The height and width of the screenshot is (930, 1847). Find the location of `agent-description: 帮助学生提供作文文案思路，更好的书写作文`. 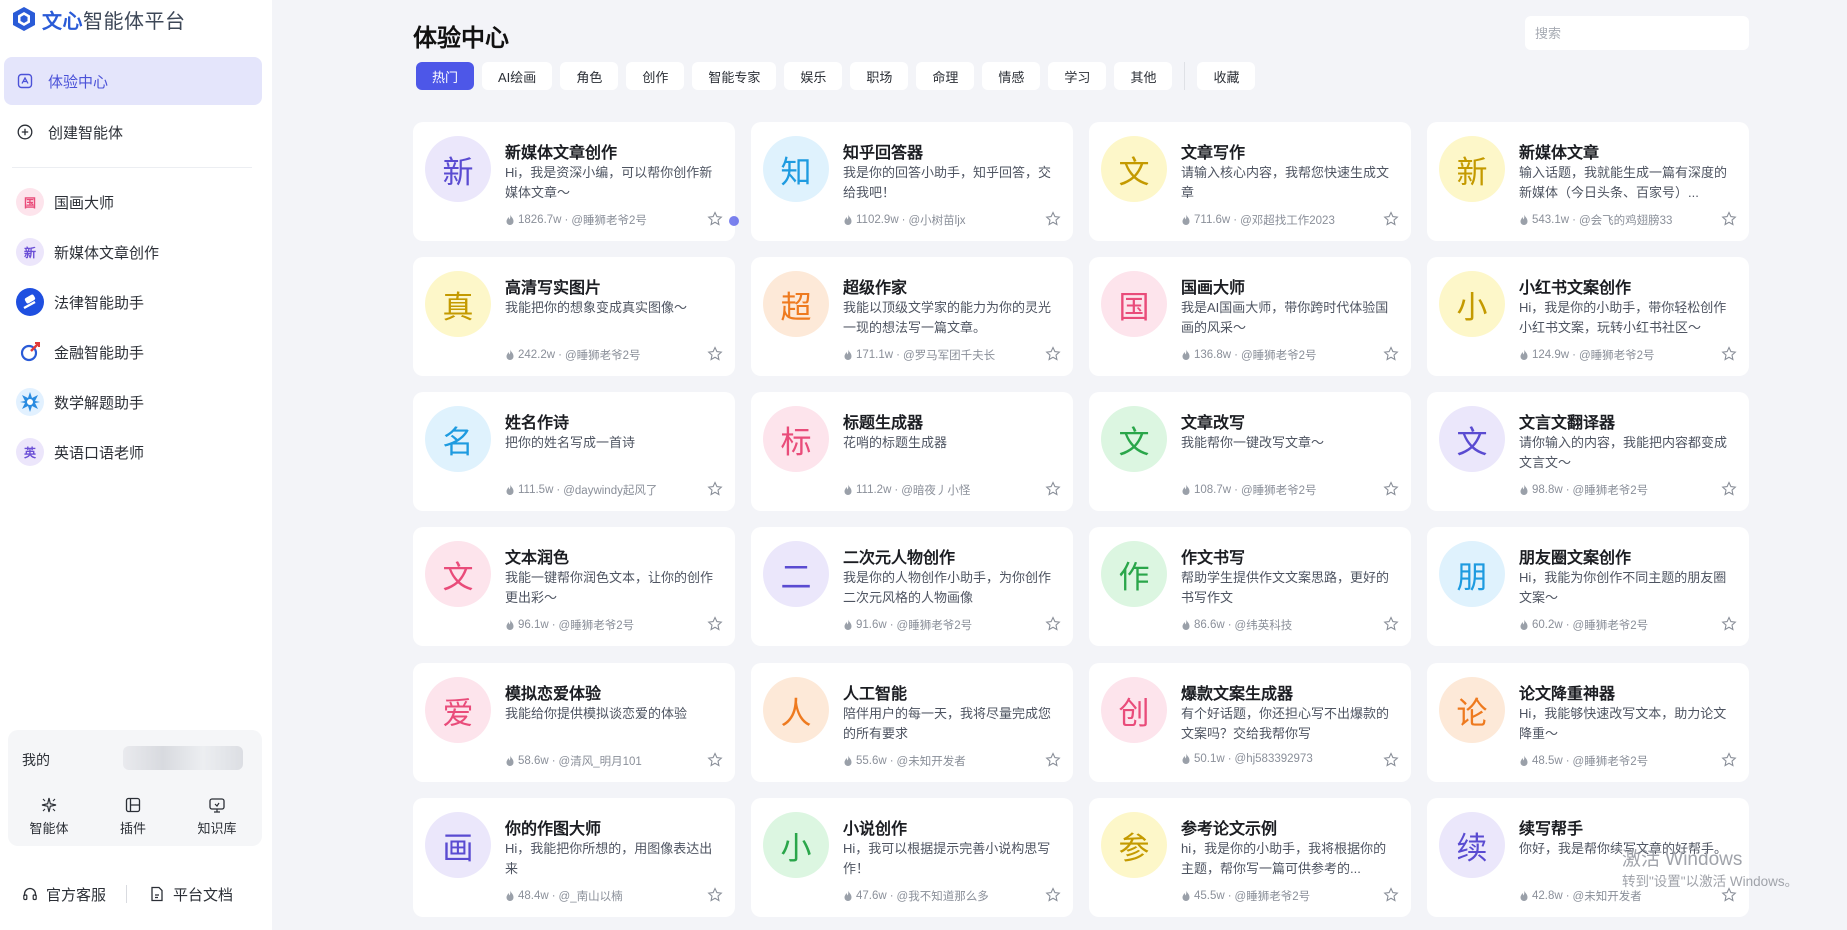

agent-description: 帮助学生提供作文文案思路，更好的书写作文 is located at coordinates (1285, 587).